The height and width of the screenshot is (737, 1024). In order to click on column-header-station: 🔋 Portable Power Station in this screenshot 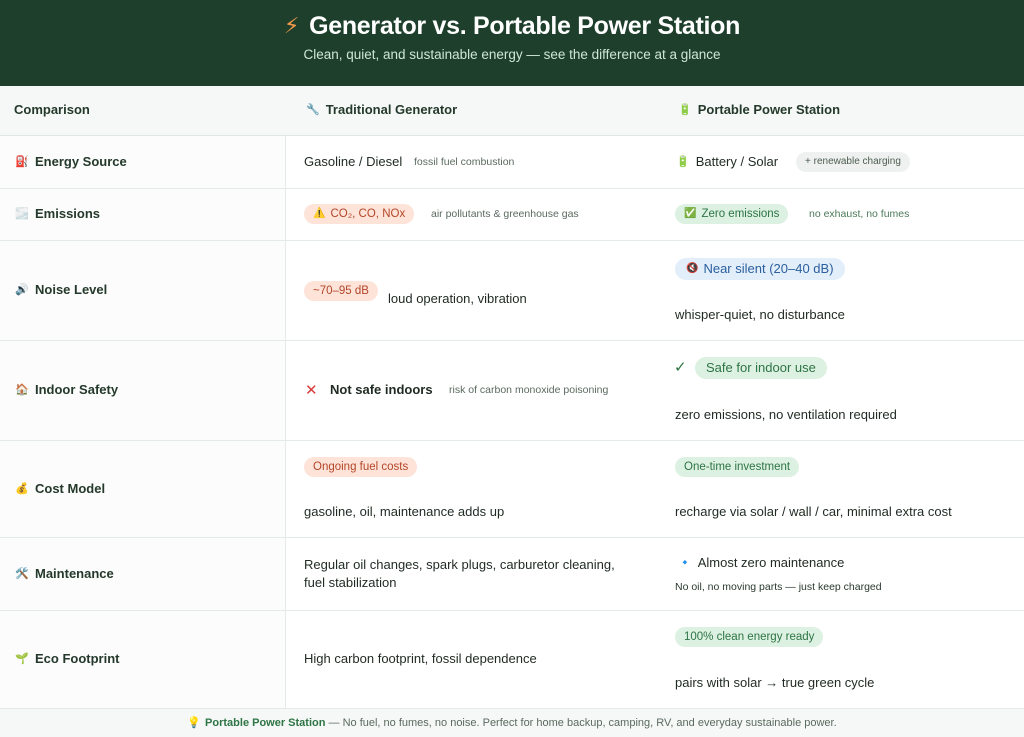, I will do `click(759, 109)`.